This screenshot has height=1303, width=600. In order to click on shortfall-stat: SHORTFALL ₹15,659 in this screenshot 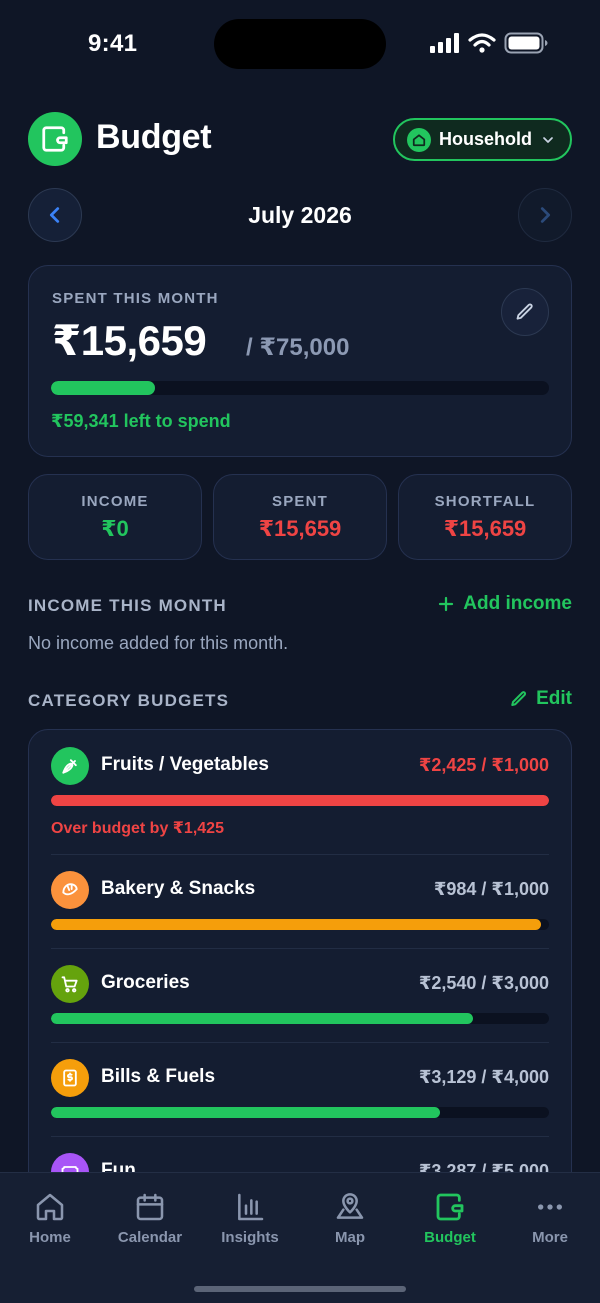, I will do `click(485, 517)`.